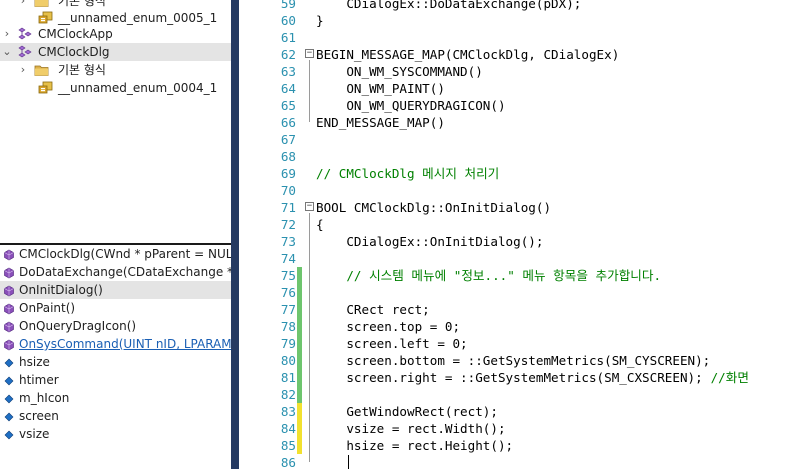 Image resolution: width=797 pixels, height=469 pixels. Describe the element at coordinates (125, 344) in the screenshot. I see `member-label: OnSysCommand(UINT nID, LPARAM lParam)` at that location.